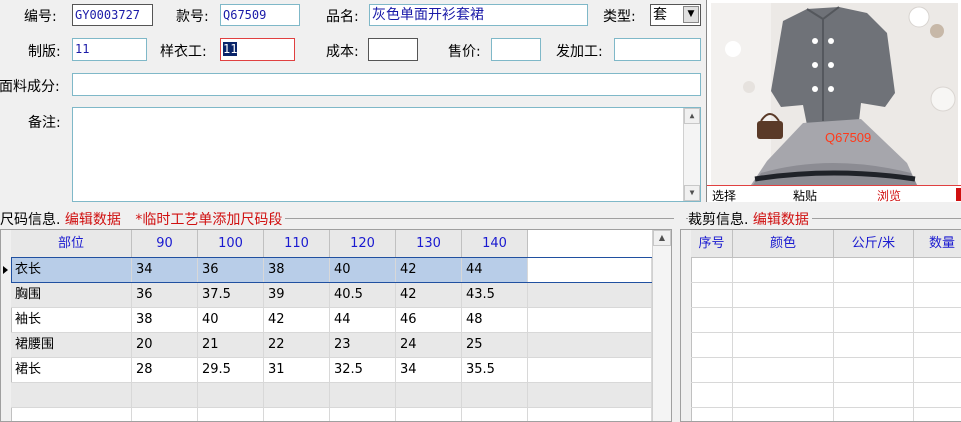  What do you see at coordinates (231, 270) in the screenshot?
I see `table-cell-value: 36` at bounding box center [231, 270].